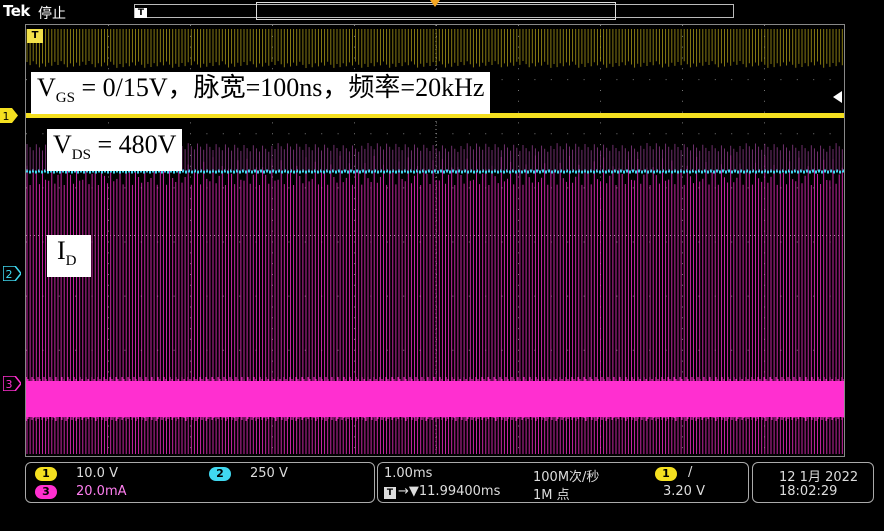 This screenshot has height=531, width=884. I want to click on ch1-scale: 10.0 V, so click(97, 473).